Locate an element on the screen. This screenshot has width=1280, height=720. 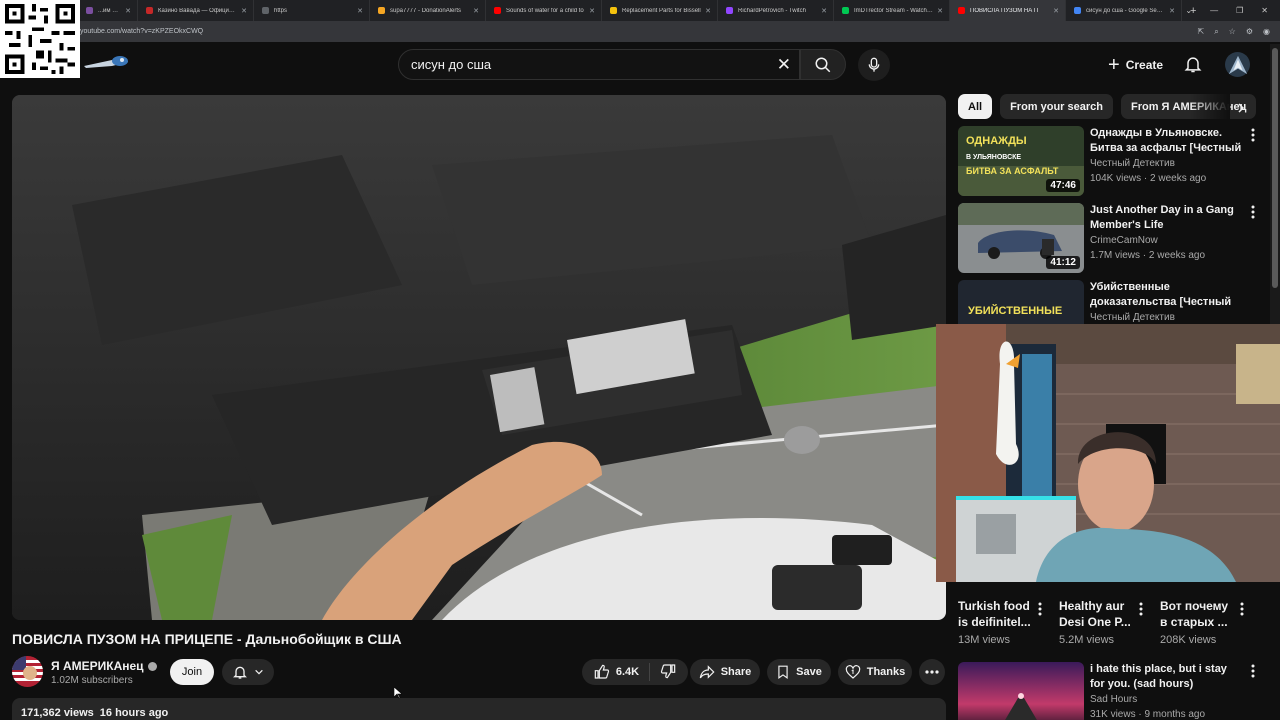
channel-name-row: Я АМЕРИКАнец is located at coordinates (104, 666).